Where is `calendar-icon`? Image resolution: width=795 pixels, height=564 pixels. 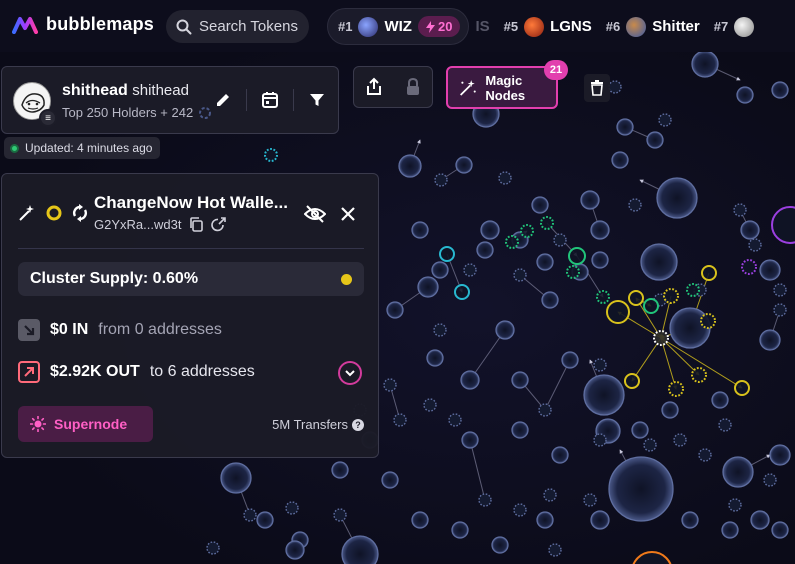
calendar-icon is located at coordinates (270, 100).